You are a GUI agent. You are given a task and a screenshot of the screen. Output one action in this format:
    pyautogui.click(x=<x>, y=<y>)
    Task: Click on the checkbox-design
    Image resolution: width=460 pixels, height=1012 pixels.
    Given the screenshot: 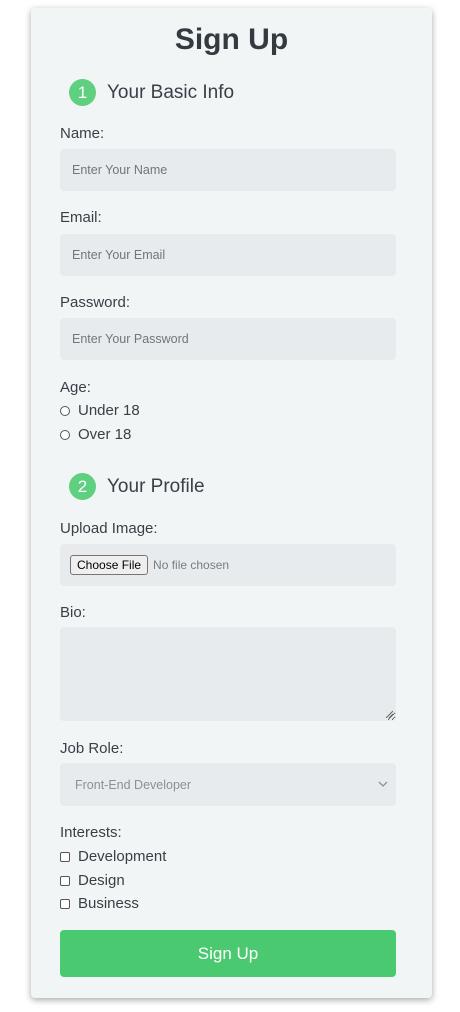 What is the action you would take?
    pyautogui.click(x=65, y=880)
    